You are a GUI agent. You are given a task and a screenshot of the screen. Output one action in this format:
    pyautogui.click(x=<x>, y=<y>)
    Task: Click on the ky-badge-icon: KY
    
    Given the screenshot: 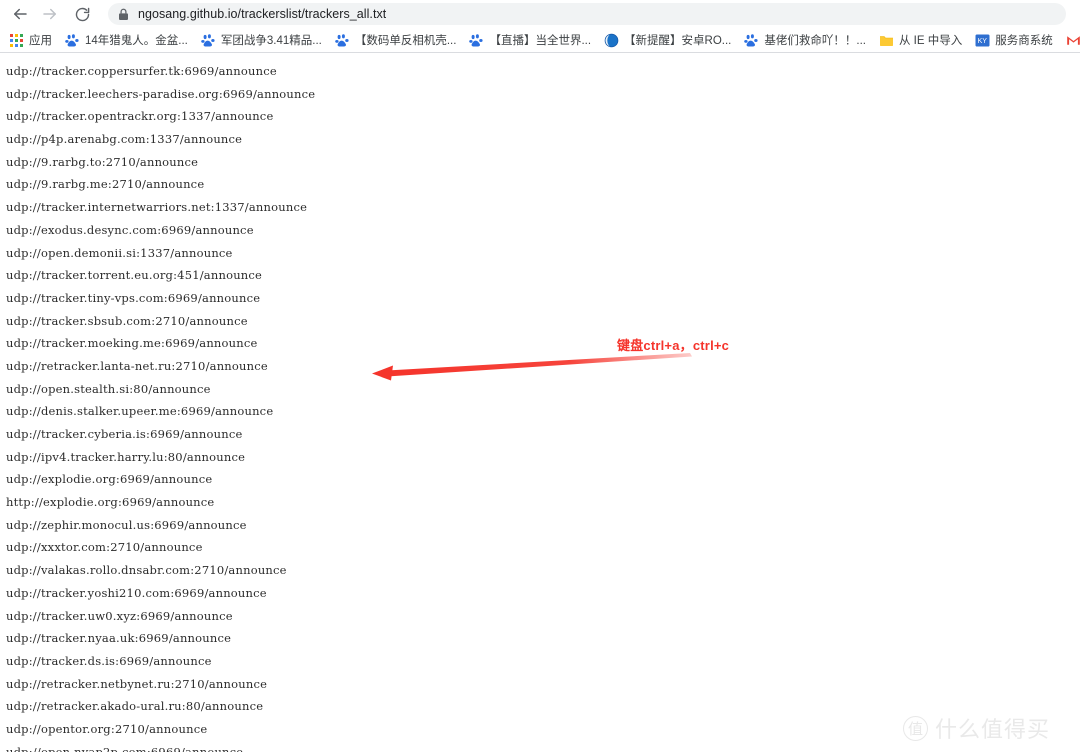 What is the action you would take?
    pyautogui.click(x=982, y=40)
    